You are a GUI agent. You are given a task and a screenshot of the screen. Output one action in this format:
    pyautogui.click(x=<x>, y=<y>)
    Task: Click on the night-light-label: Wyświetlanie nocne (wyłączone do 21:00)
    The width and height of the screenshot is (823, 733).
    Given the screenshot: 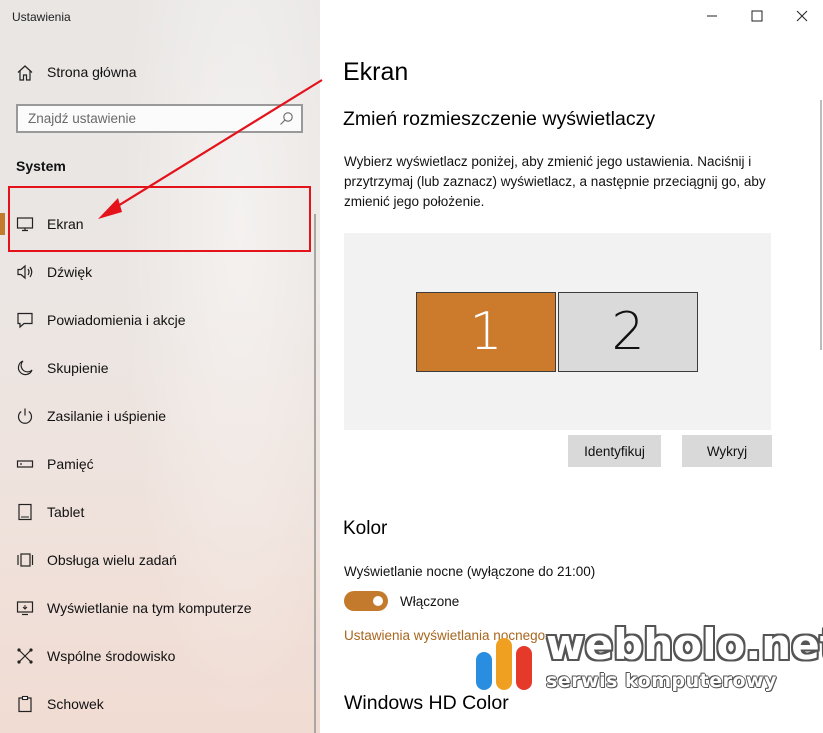 What is the action you would take?
    pyautogui.click(x=470, y=571)
    